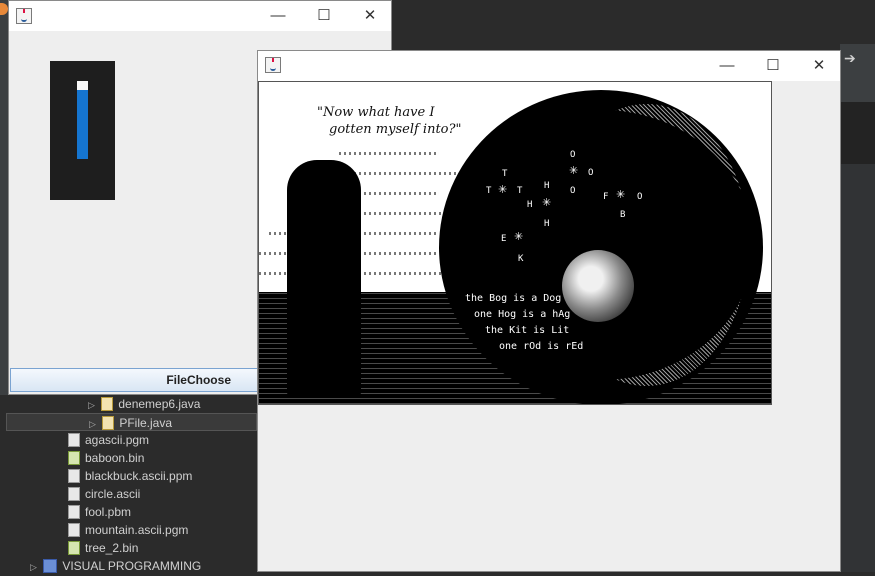 The width and height of the screenshot is (875, 576). I want to click on ide-toolbar: ➔, so click(857, 73).